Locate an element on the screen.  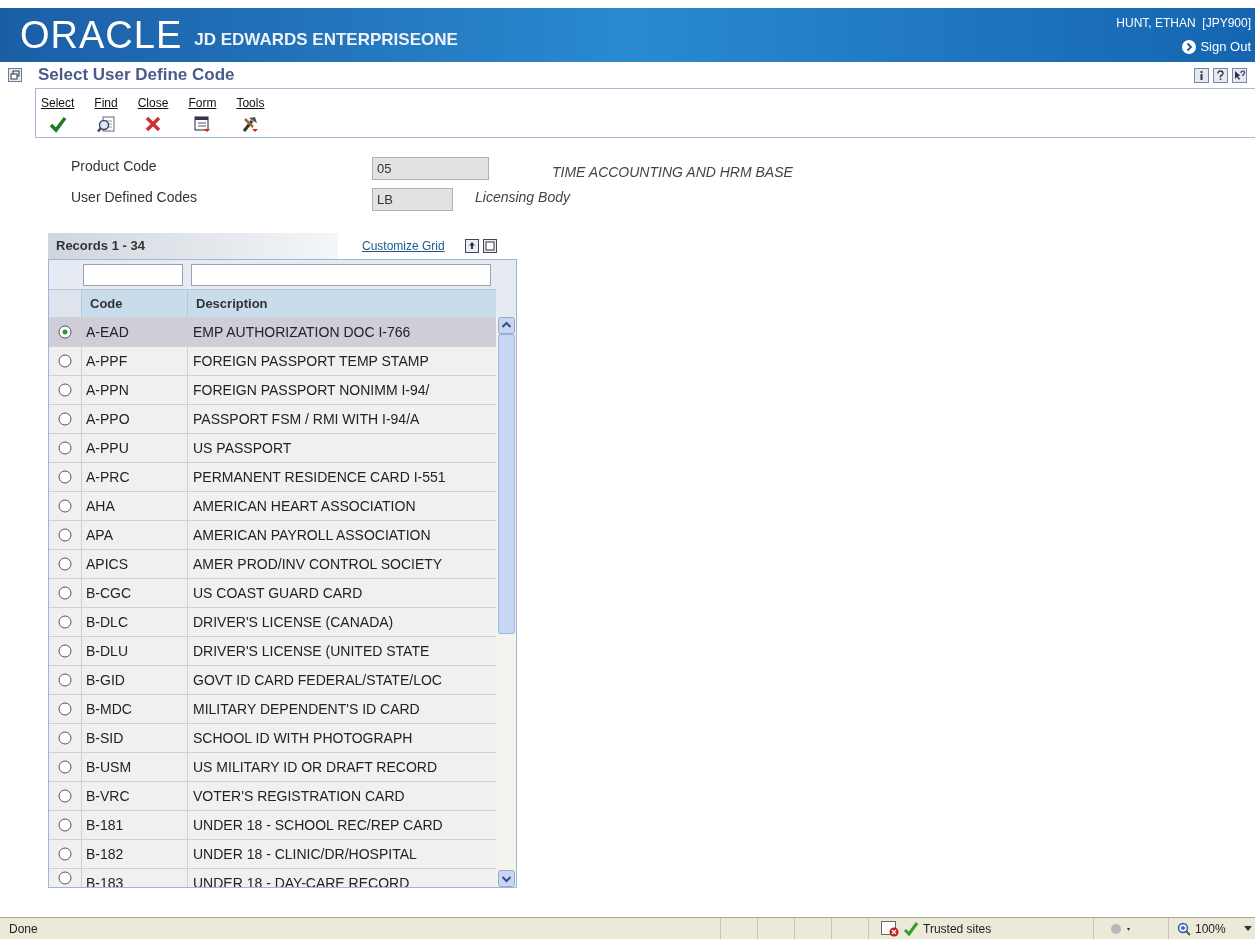
customize-grid-link: Customize Grid is located at coordinates (403, 246).